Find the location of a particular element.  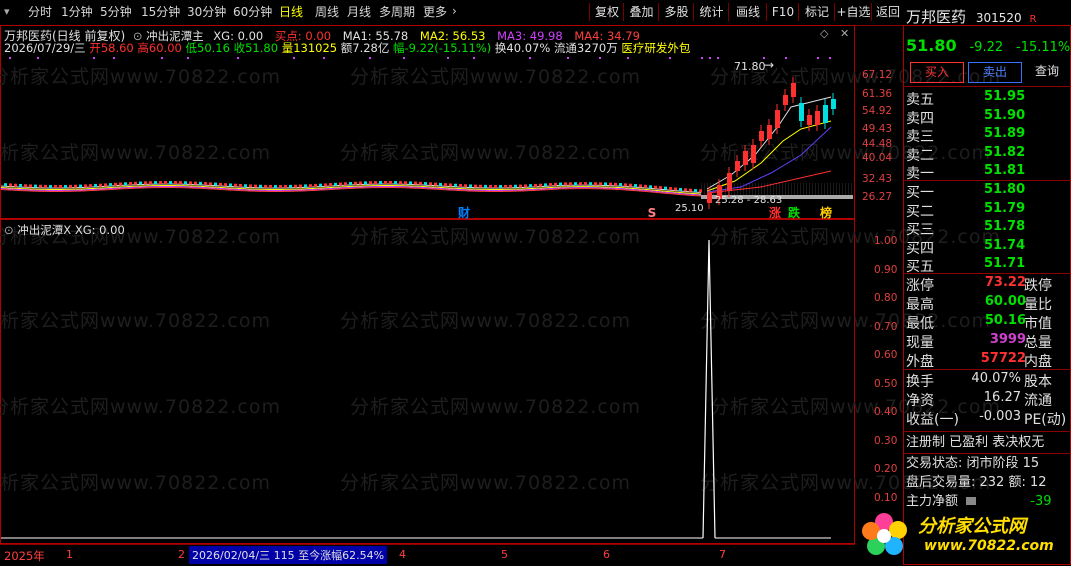

tab-period-8: 月线 is located at coordinates (359, 12).